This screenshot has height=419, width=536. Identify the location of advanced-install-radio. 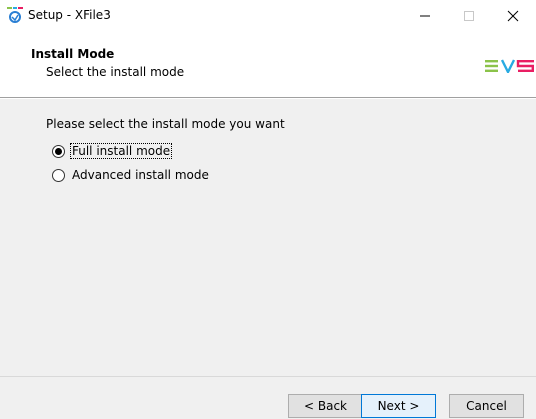
(58, 175).